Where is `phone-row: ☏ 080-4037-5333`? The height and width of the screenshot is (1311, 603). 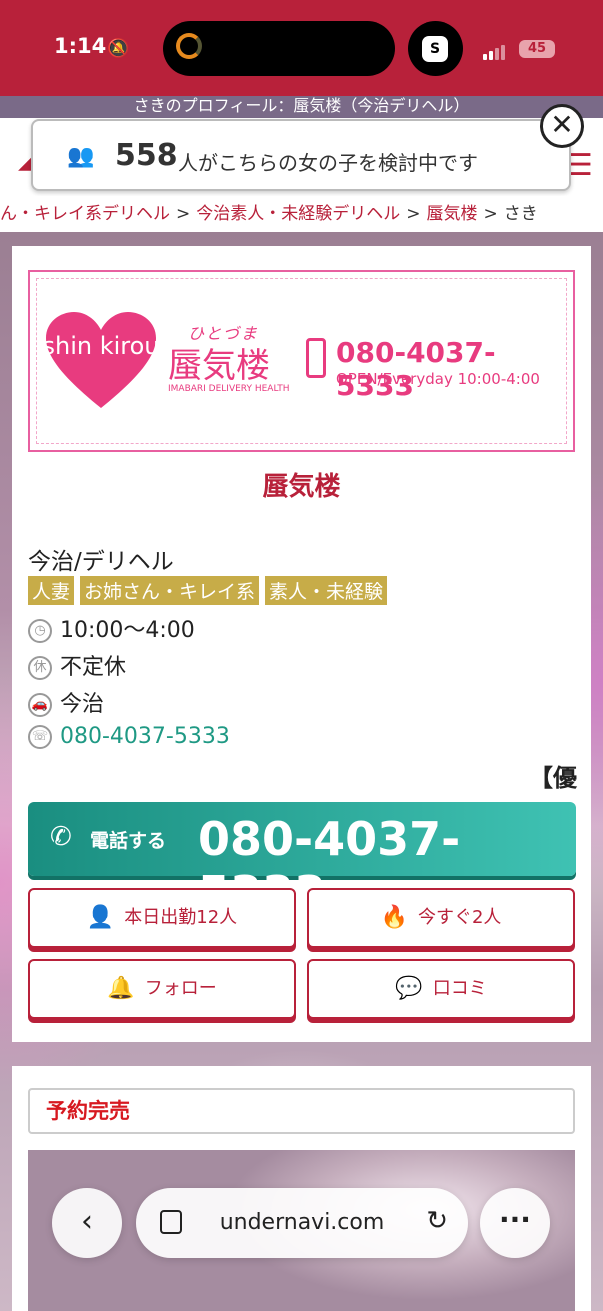 phone-row: ☏ 080-4037-5333 is located at coordinates (129, 736).